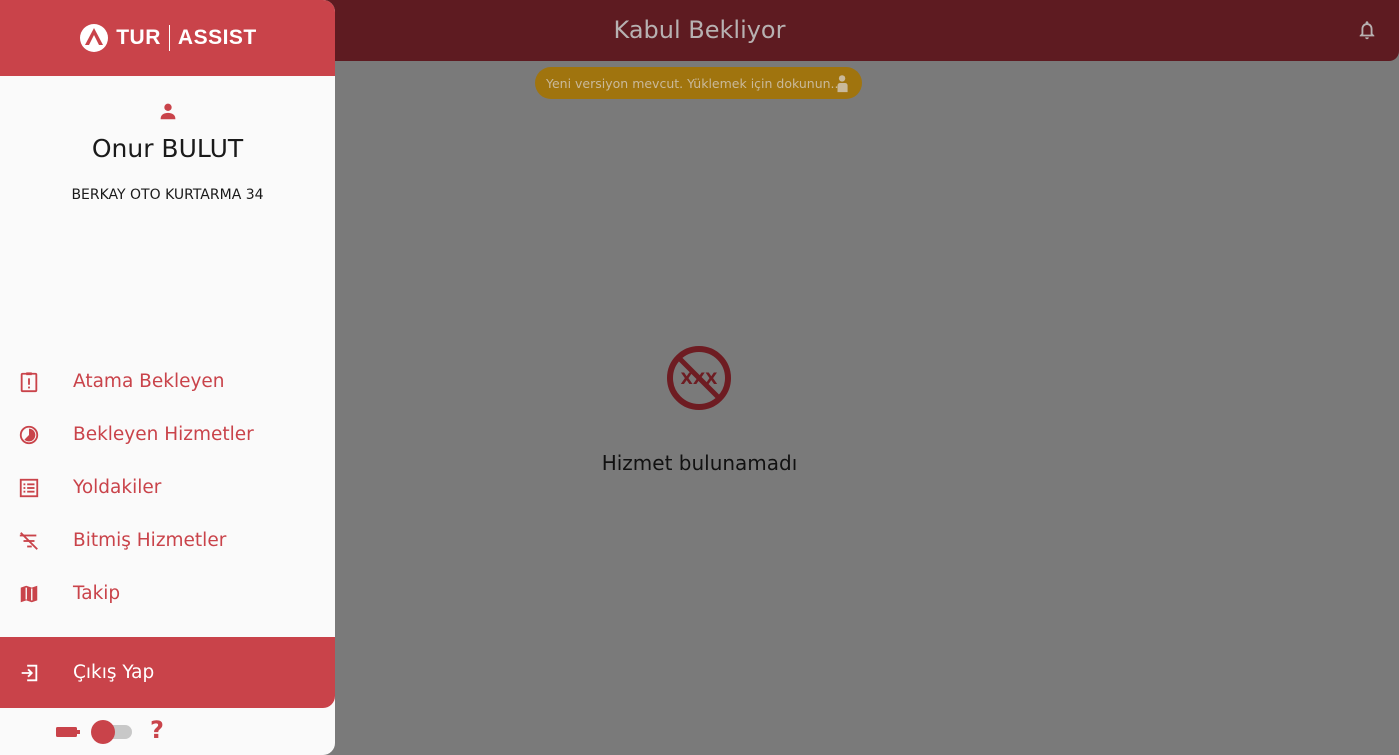  I want to click on logo-divider, so click(169, 38).